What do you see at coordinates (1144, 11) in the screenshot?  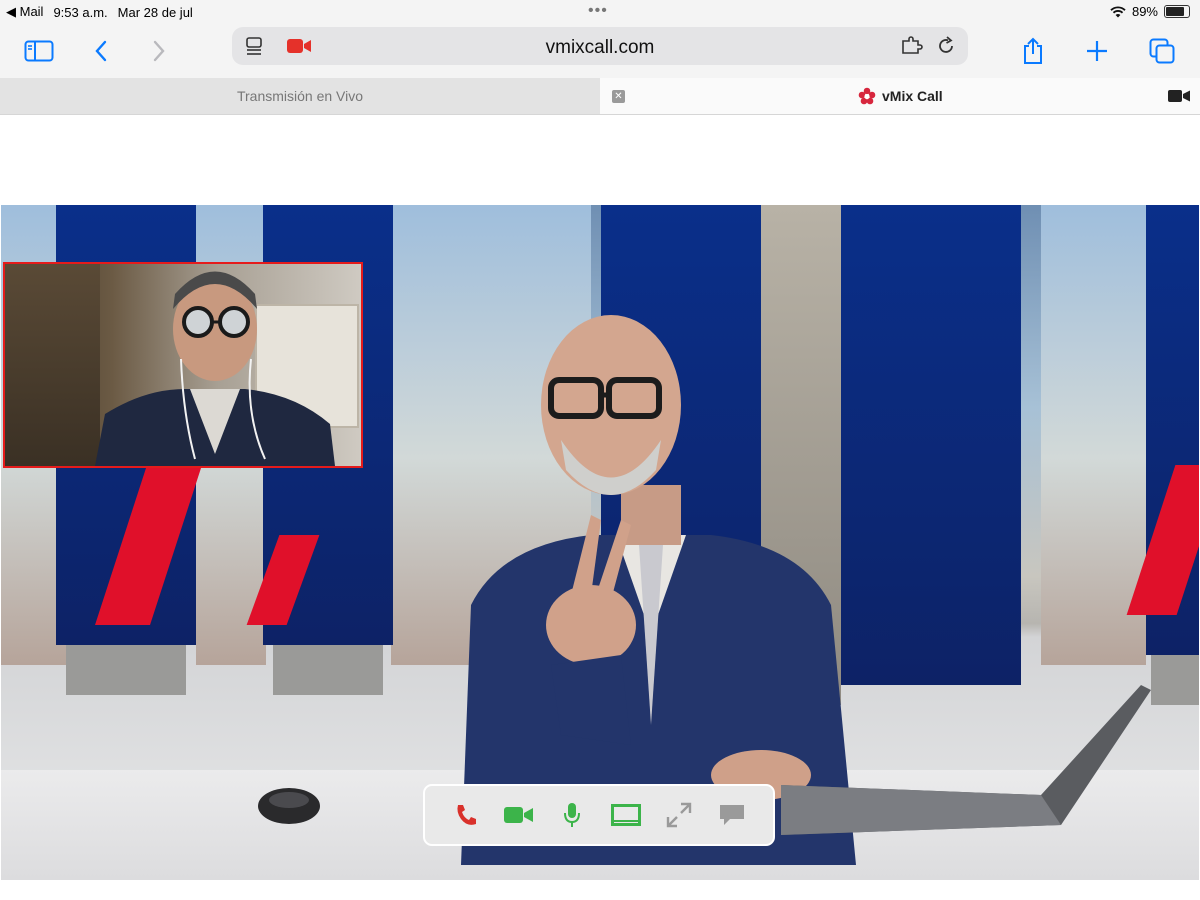 I see `battery-percent: 89%` at bounding box center [1144, 11].